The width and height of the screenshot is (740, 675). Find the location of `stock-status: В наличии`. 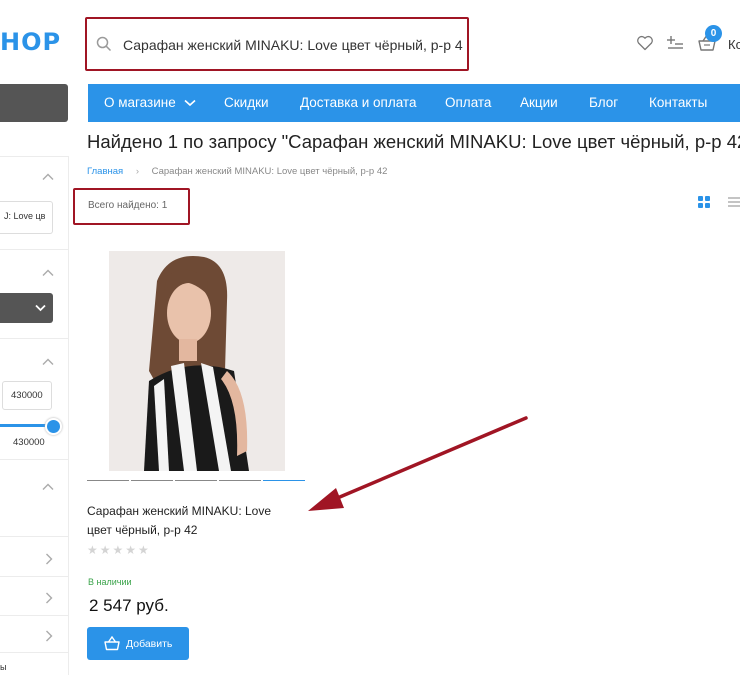

stock-status: В наличии is located at coordinates (110, 582).